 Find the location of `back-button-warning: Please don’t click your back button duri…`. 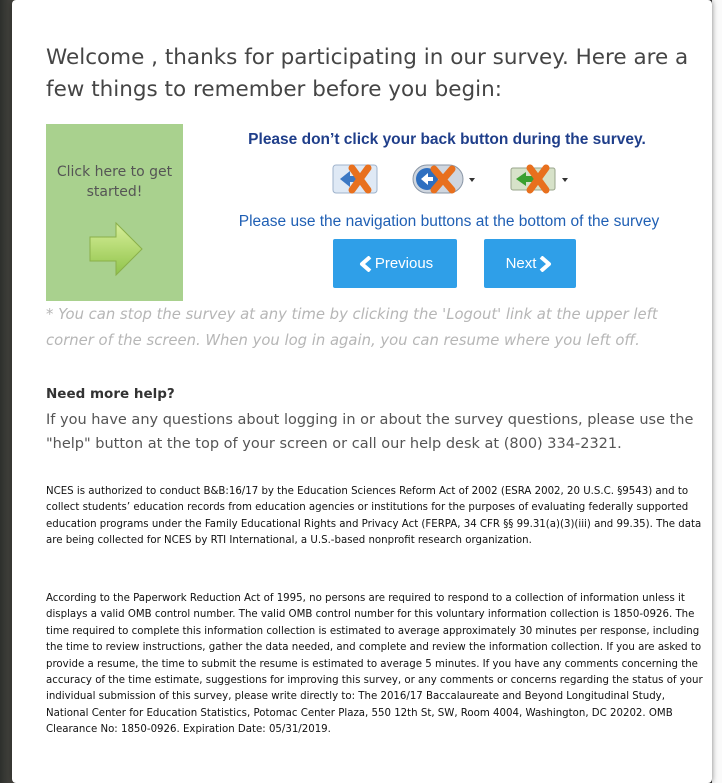

back-button-warning: Please don’t click your back button duri… is located at coordinates (447, 139).